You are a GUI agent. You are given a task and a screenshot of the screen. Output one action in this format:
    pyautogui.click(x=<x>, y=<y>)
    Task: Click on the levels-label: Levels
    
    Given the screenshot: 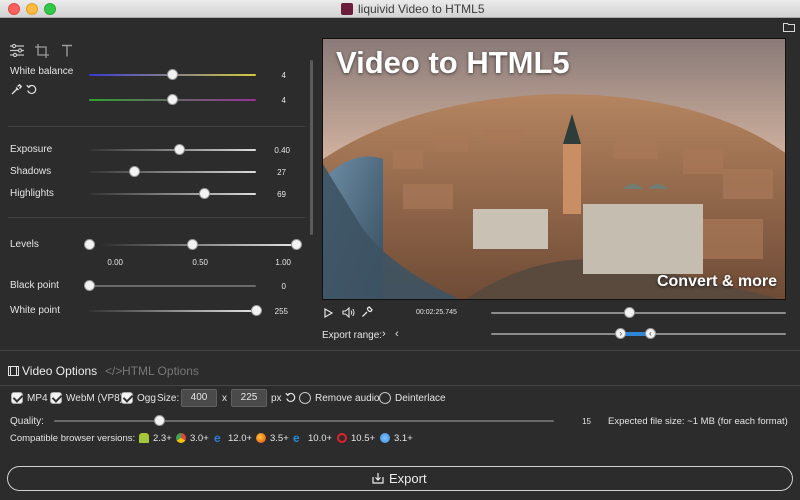 What is the action you would take?
    pyautogui.click(x=24, y=244)
    